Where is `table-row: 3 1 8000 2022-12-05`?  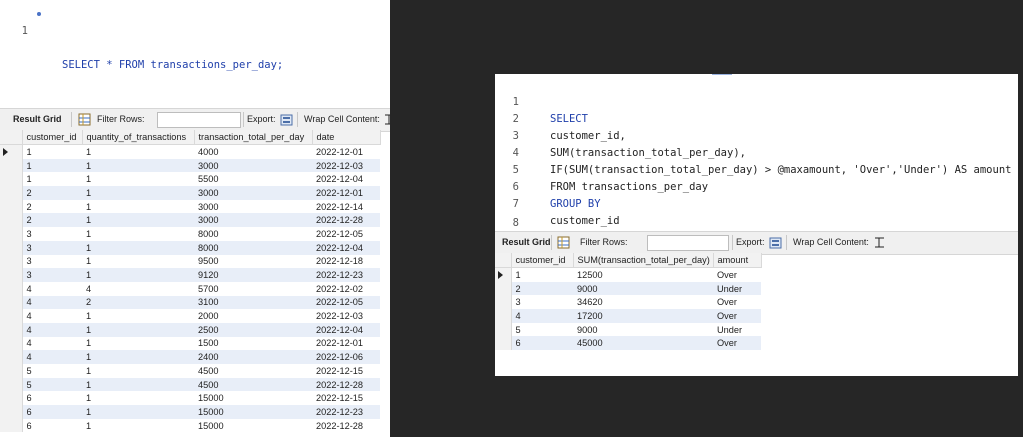 table-row: 3 1 8000 2022-12-05 is located at coordinates (190, 234).